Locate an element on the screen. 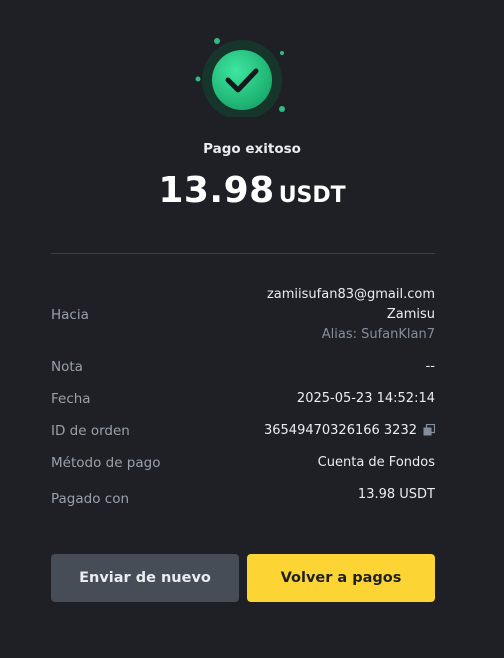 This screenshot has width=504, height=658. order-id-row: 36549470326166 3232 is located at coordinates (349, 431).